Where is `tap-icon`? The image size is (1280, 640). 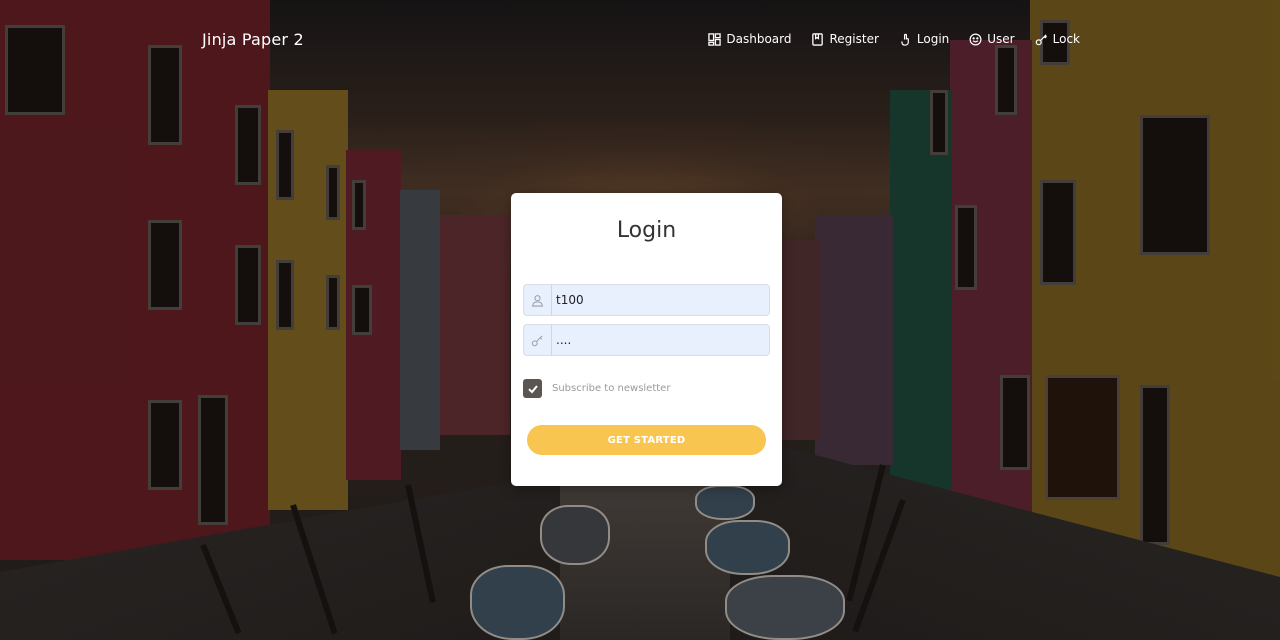 tap-icon is located at coordinates (905, 39).